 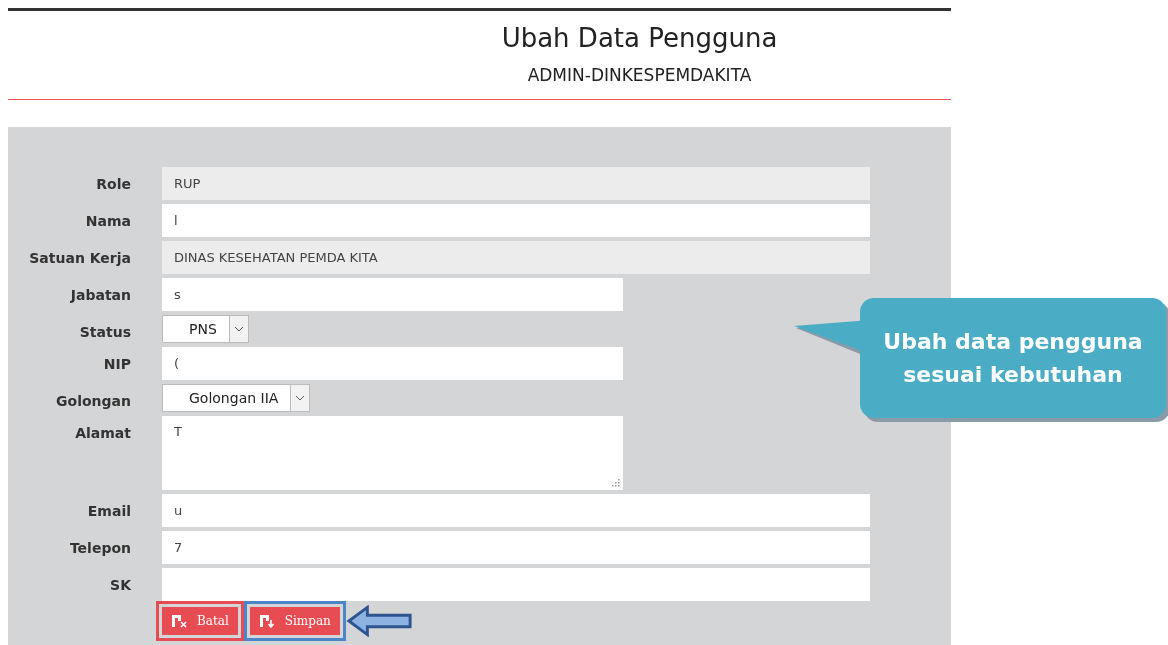 I want to click on field-label: Golongan, so click(x=93, y=400).